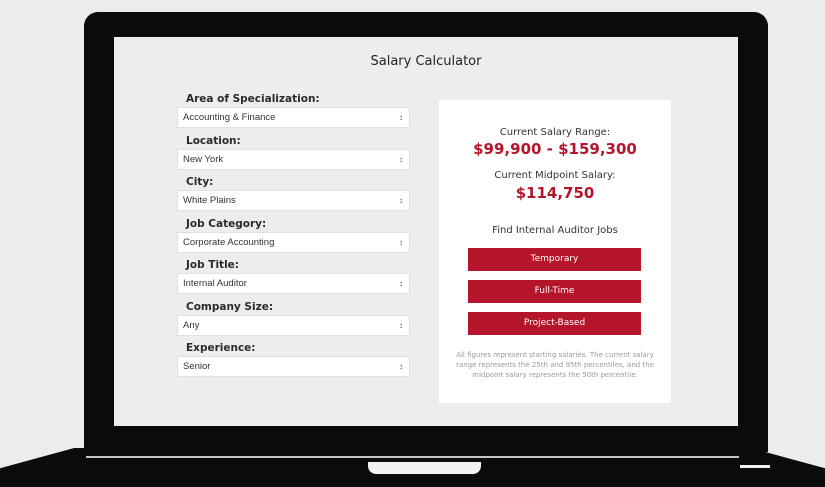 The width and height of the screenshot is (825, 487). I want to click on field-experience: Experience: Senior ↕, so click(293, 362).